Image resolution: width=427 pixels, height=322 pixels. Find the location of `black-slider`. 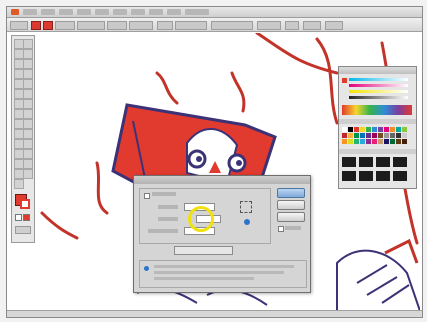

black-slider is located at coordinates (378, 97).